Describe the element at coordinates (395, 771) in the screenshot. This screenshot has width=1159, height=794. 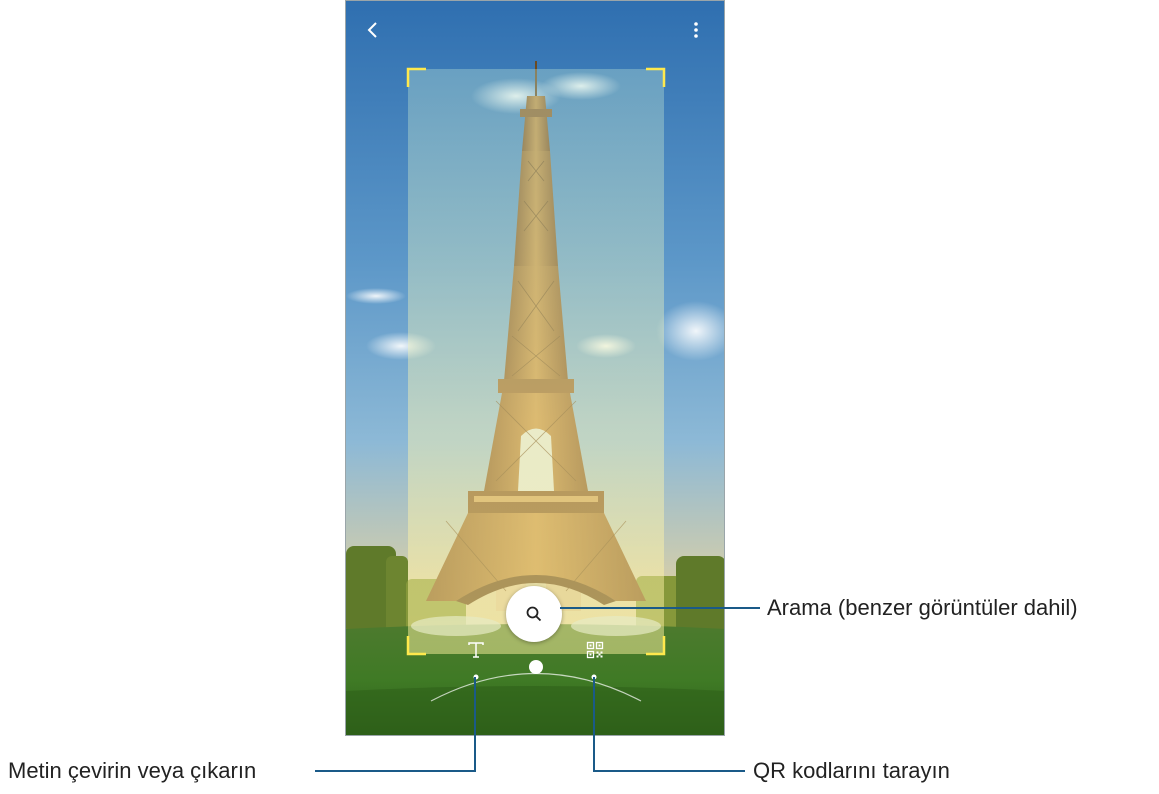
I see `text-callout-line-horizontal` at that location.